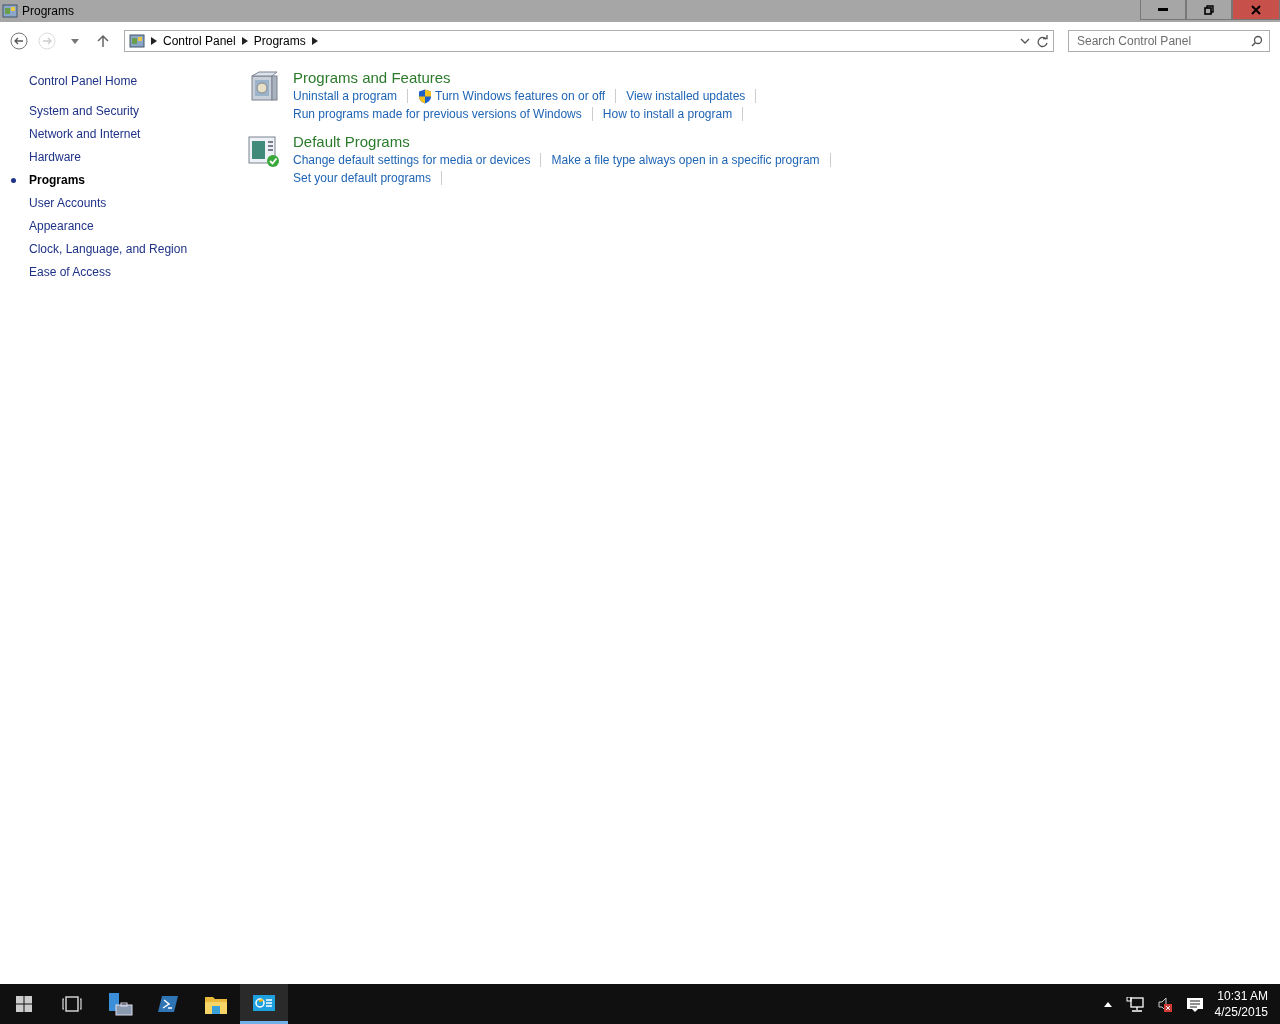 The height and width of the screenshot is (1024, 1280). I want to click on server-toolbox-icon, so click(120, 1004).